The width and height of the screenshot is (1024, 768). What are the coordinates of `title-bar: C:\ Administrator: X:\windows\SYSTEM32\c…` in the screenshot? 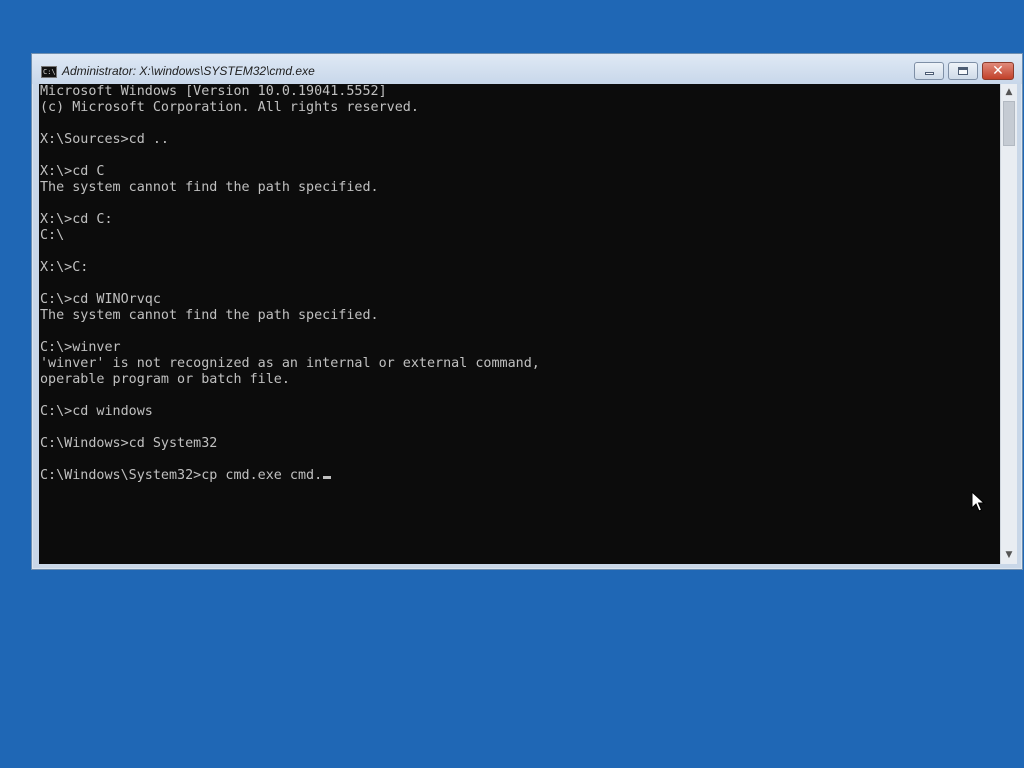 It's located at (527, 69).